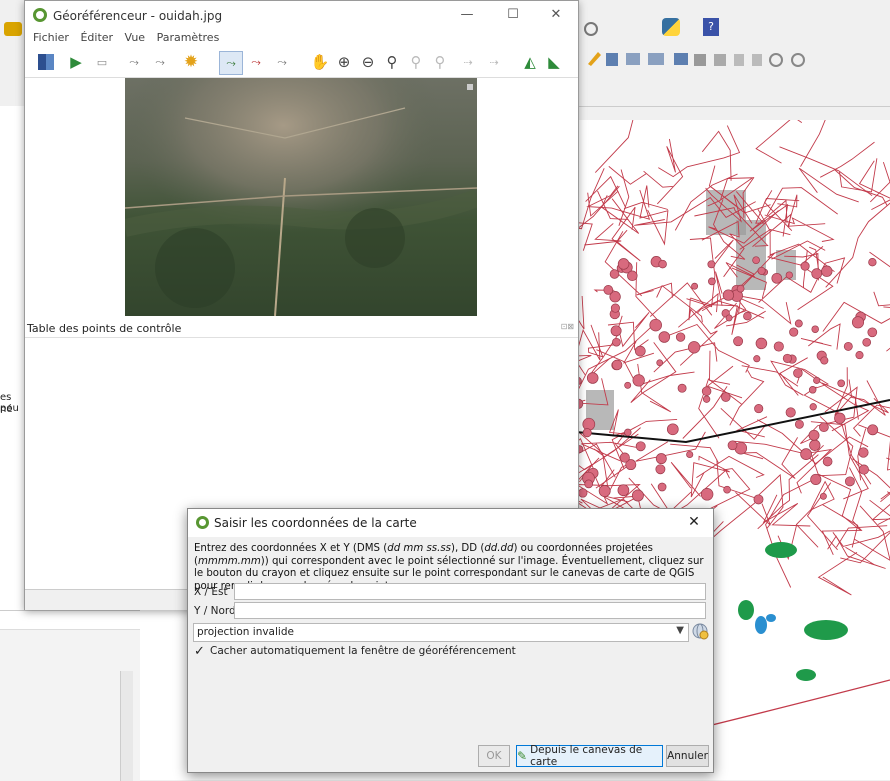 The width and height of the screenshot is (890, 781). Describe the element at coordinates (13, 29) in the screenshot. I see `label-tool-icon` at that location.